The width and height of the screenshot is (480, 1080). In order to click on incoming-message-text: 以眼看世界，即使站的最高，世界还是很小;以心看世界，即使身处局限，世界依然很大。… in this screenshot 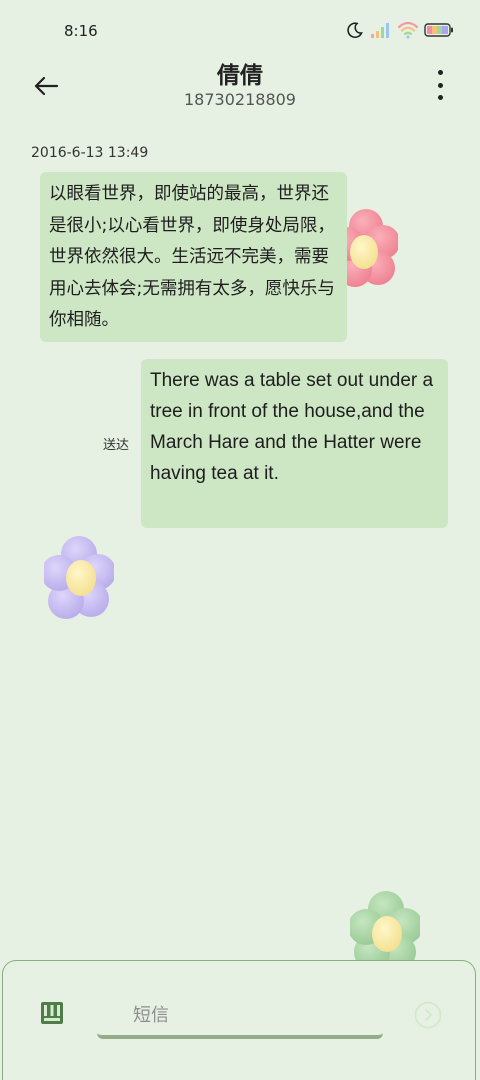, I will do `click(192, 257)`.